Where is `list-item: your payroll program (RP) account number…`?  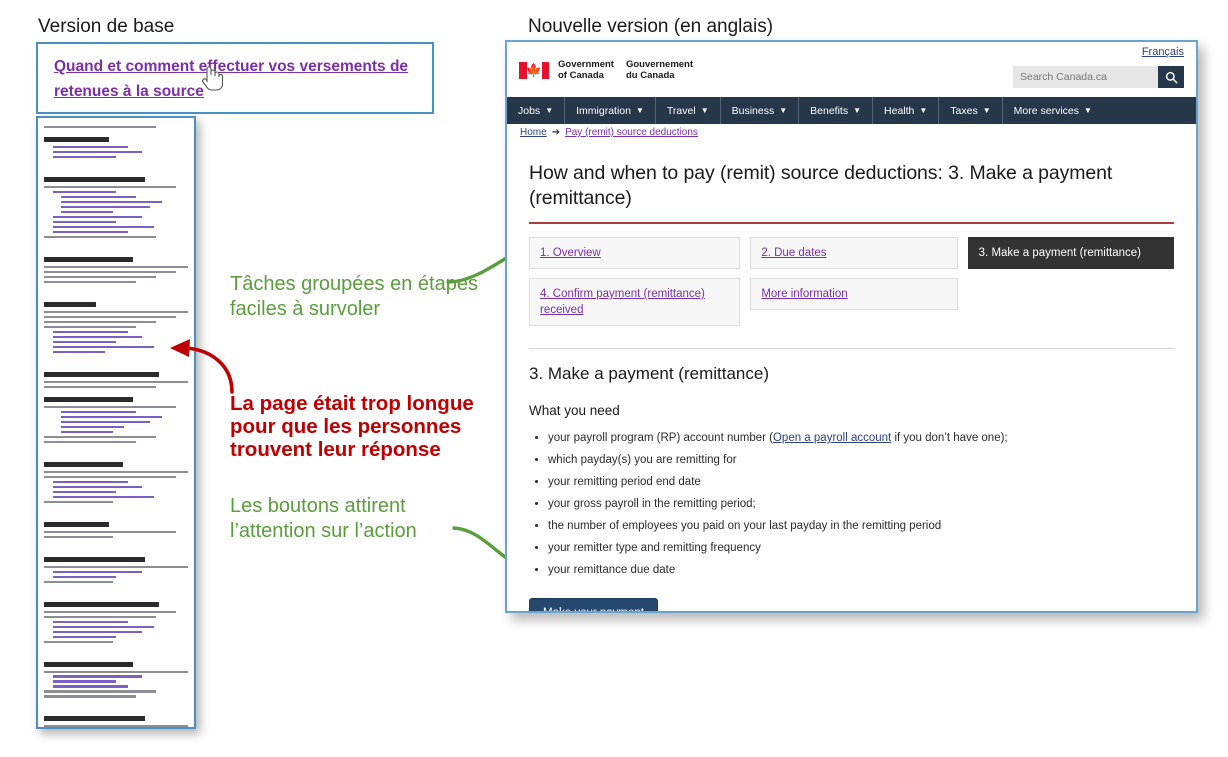
list-item: your payroll program (RP) account number… is located at coordinates (861, 438).